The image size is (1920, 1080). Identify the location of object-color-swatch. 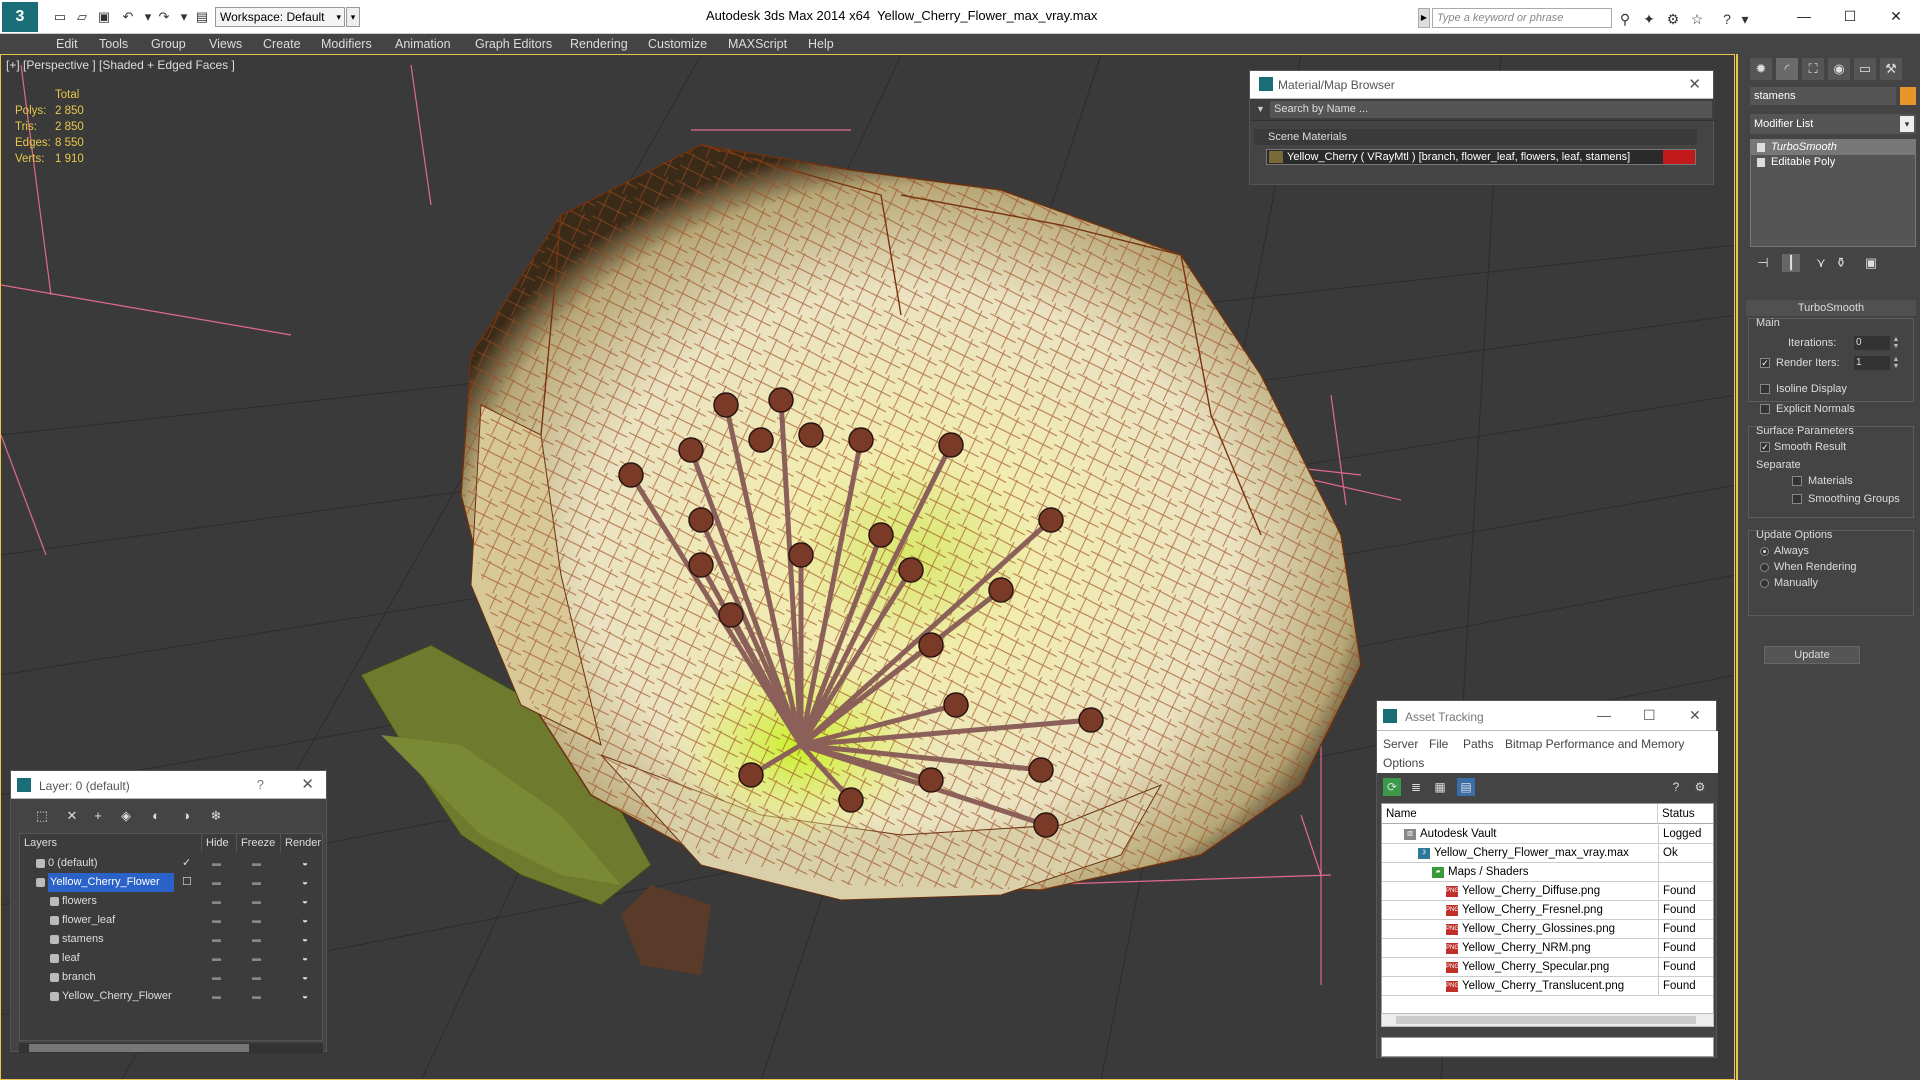
(1908, 96).